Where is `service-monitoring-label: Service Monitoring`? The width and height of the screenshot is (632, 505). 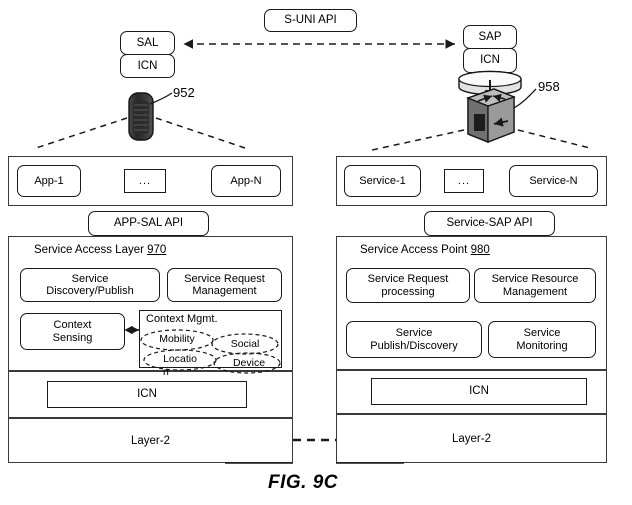
service-monitoring-label: Service Monitoring is located at coordinates (542, 339).